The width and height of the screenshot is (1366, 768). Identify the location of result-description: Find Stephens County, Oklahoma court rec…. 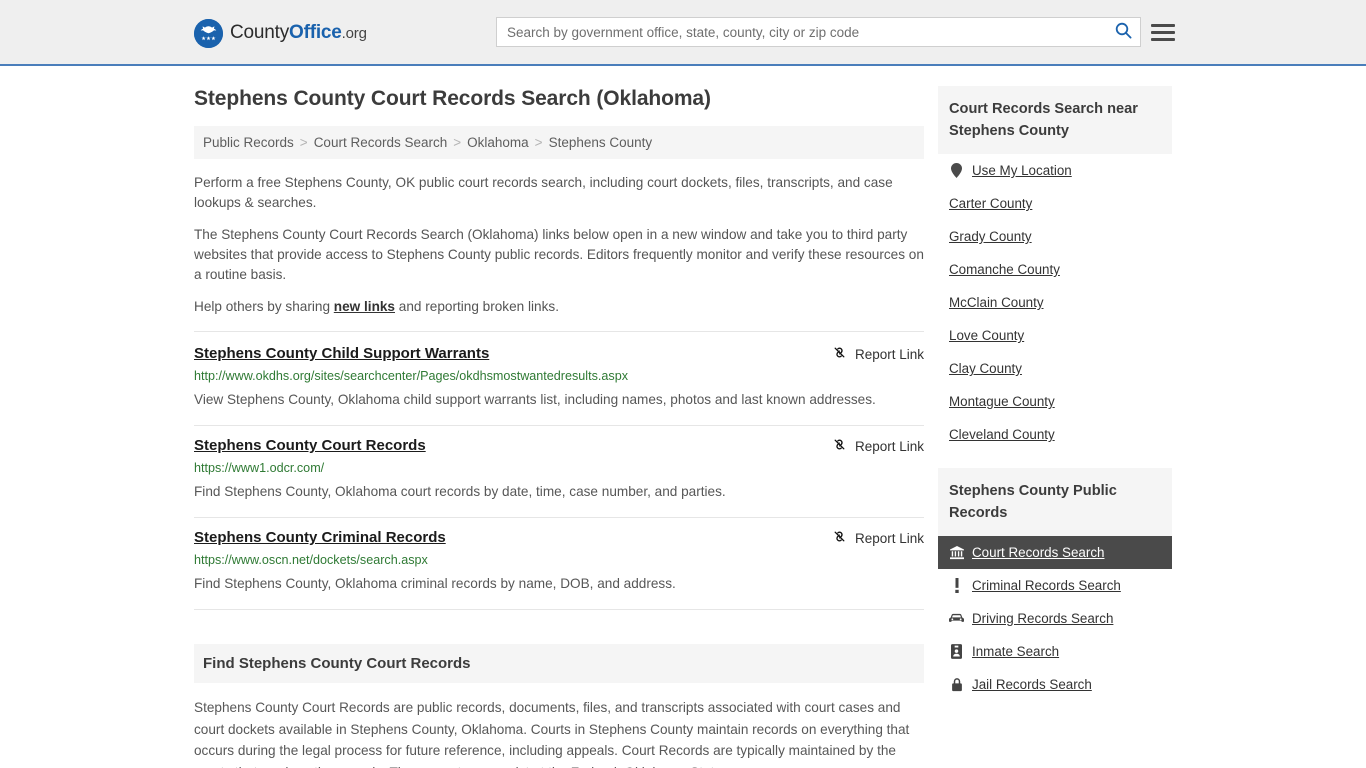
(460, 491).